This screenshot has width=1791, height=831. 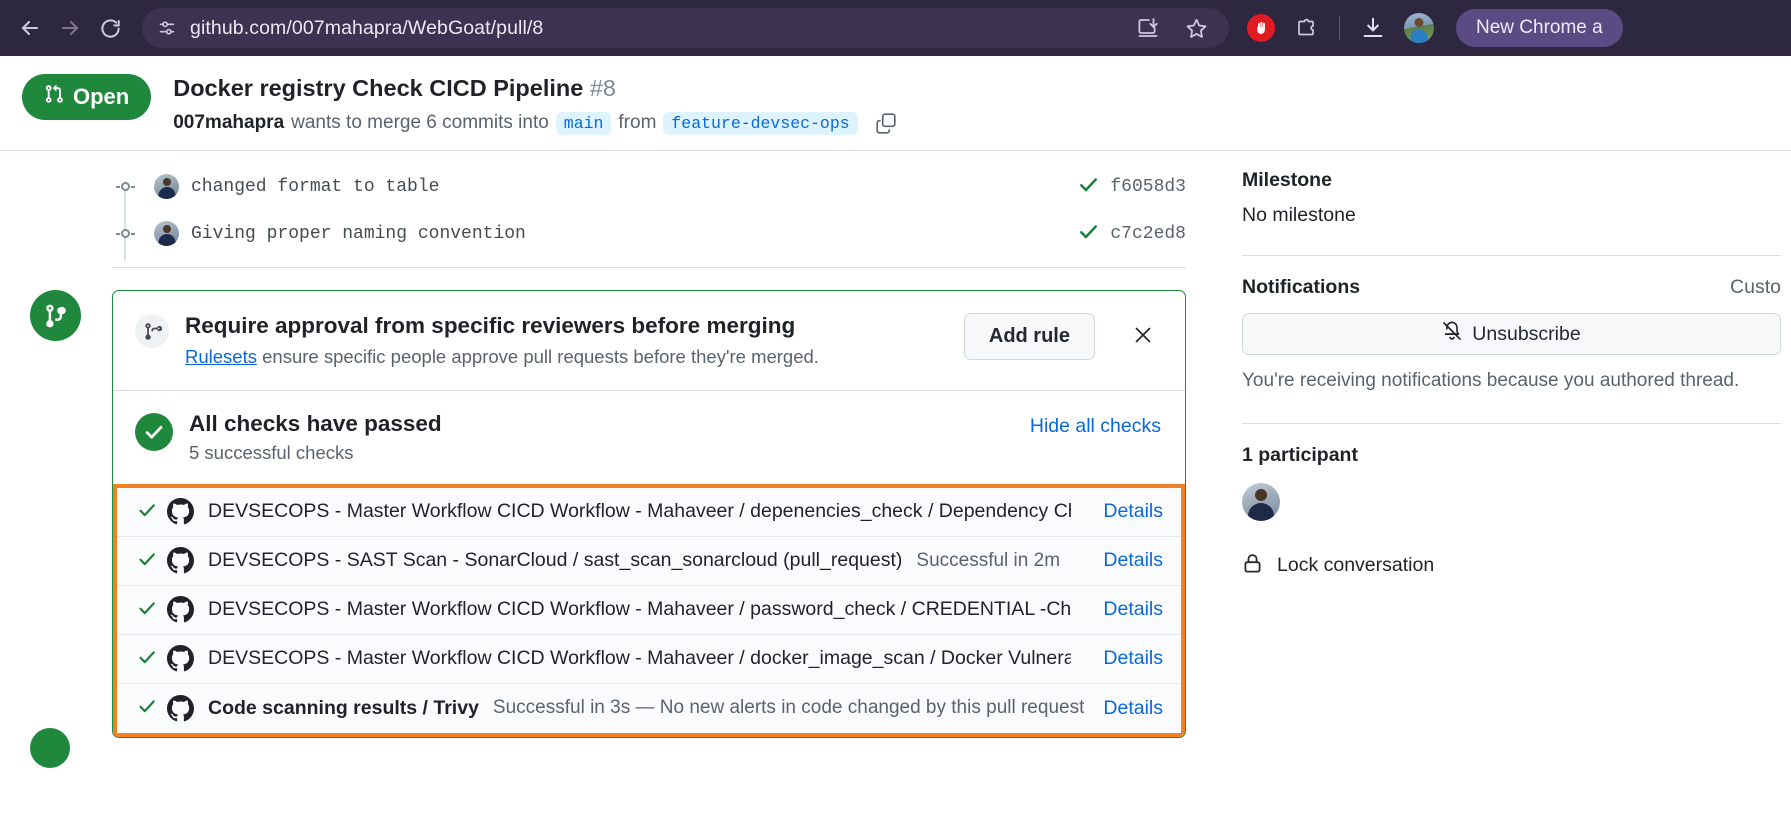 What do you see at coordinates (228, 123) in the screenshot?
I see `pr-author: 007mahapra` at bounding box center [228, 123].